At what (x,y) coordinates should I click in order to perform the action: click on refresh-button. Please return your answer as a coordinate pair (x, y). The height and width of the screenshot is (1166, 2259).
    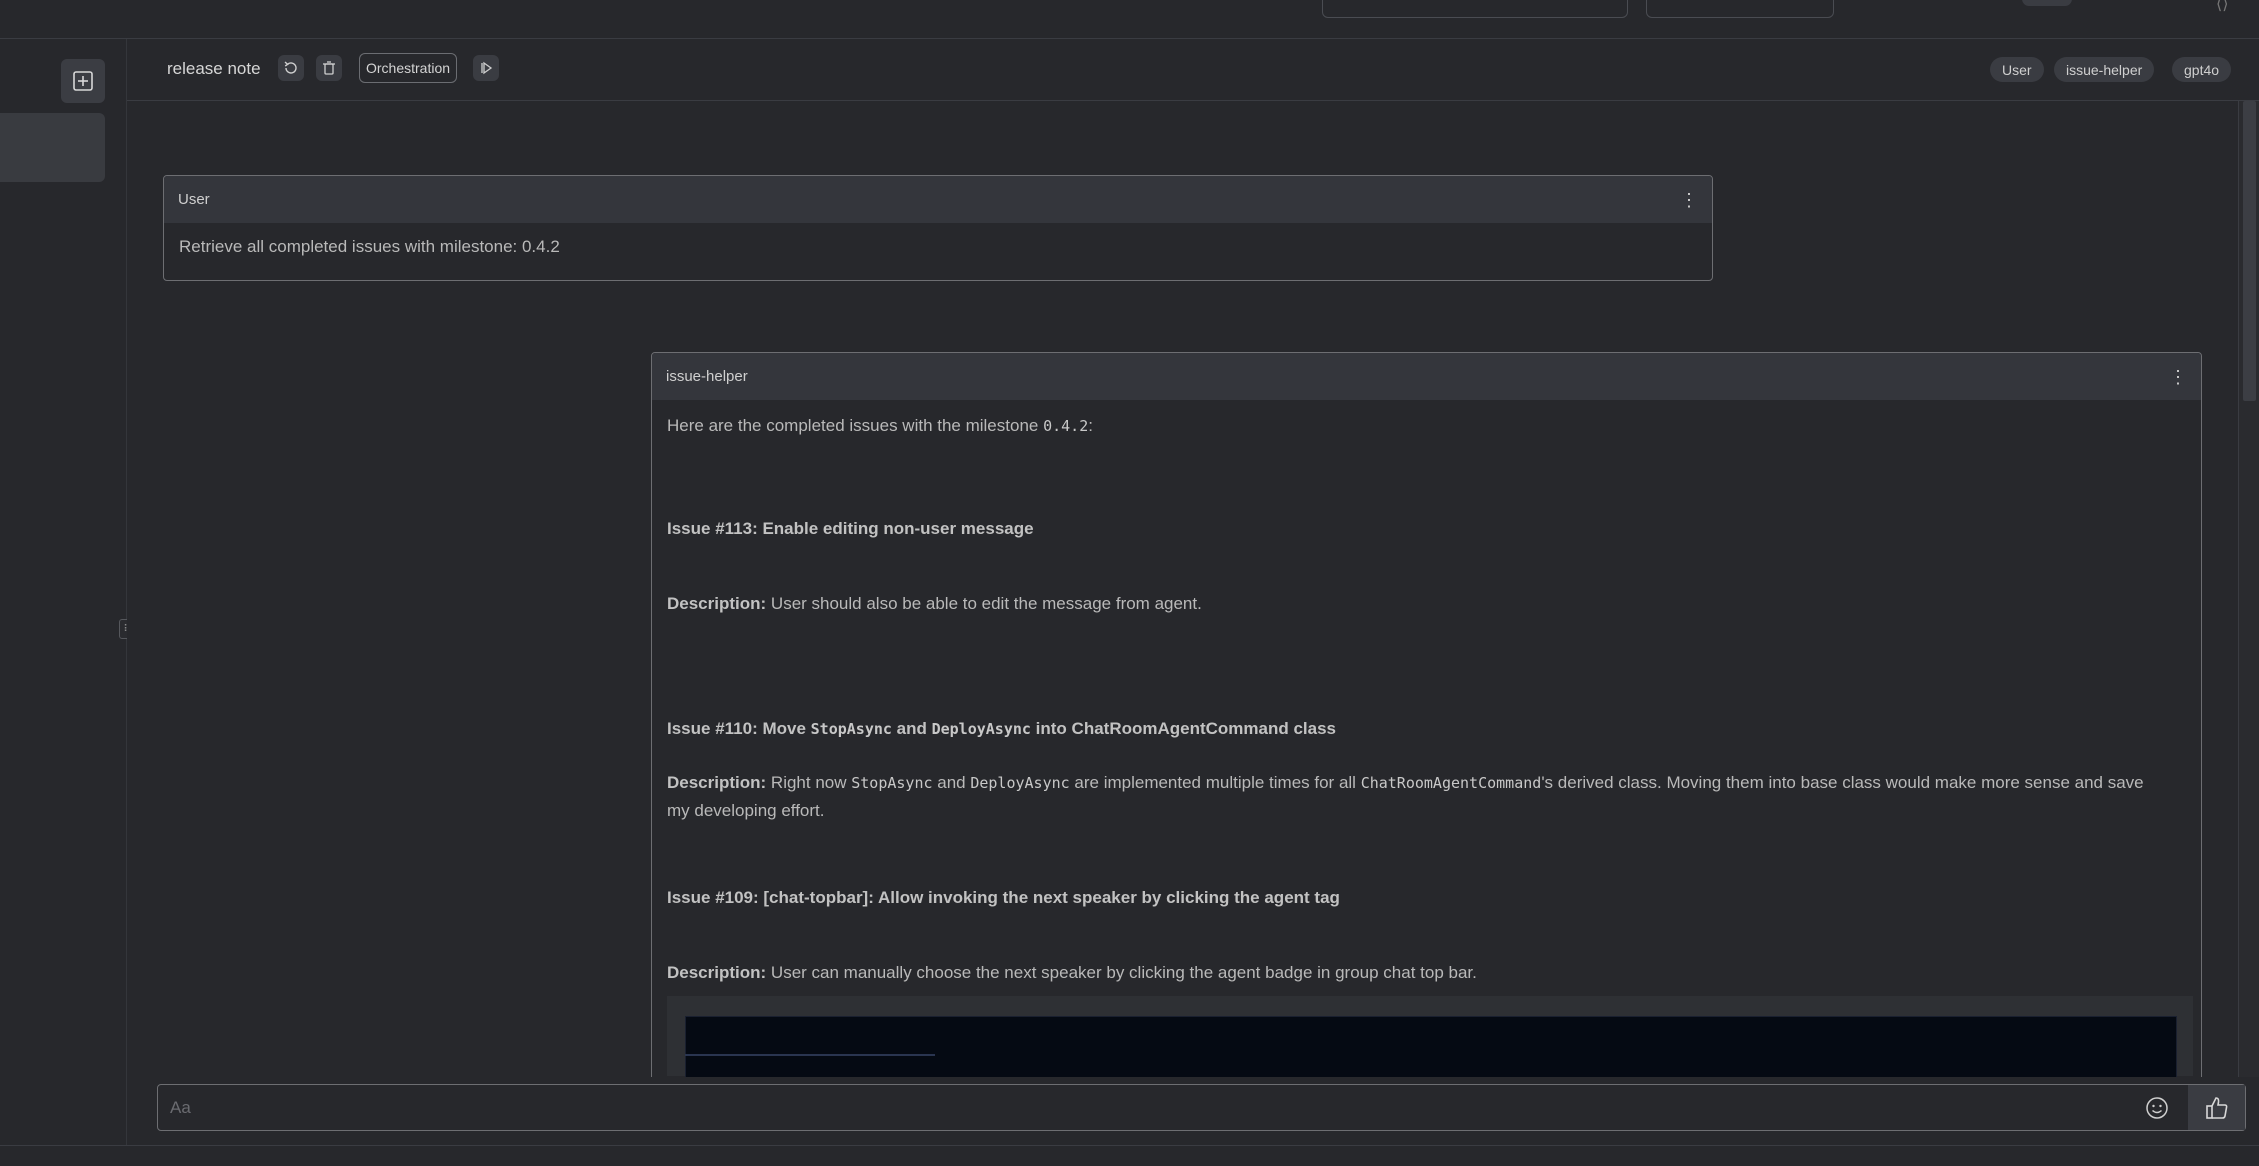
    Looking at the image, I should click on (291, 68).